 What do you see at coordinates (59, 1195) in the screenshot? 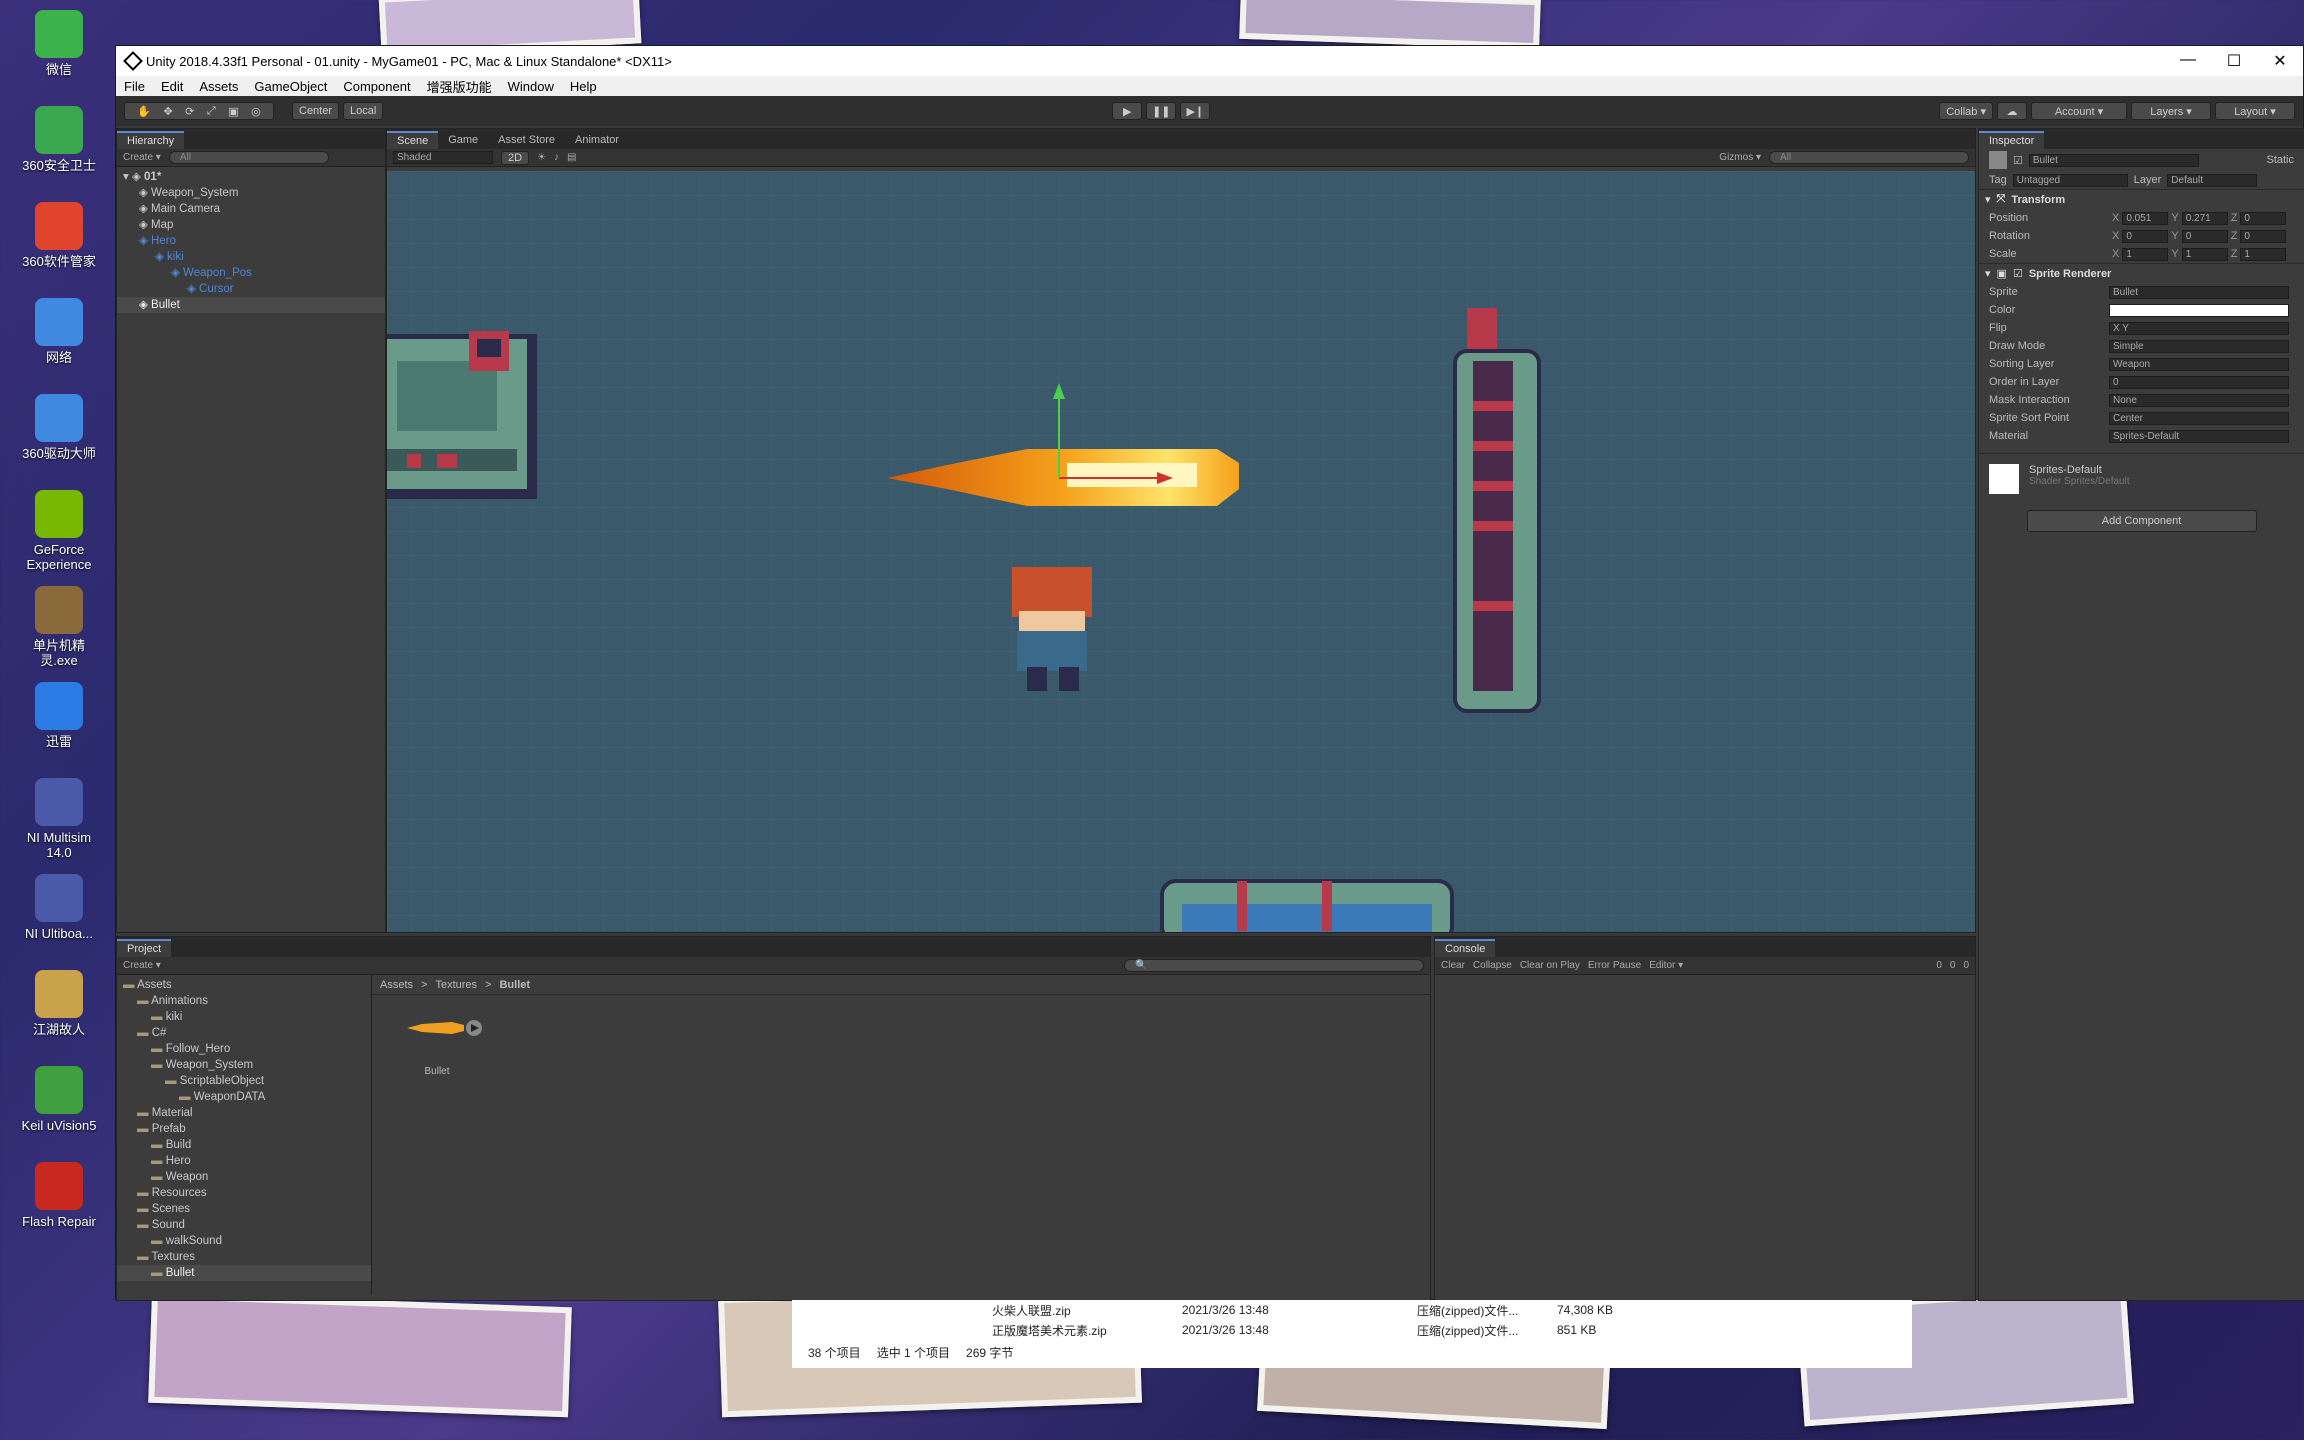
I see `desktop-icon: Flash Repair` at bounding box center [59, 1195].